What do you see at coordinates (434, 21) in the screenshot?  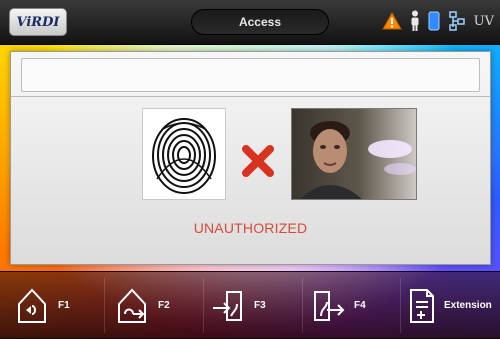 I see `card-icon` at bounding box center [434, 21].